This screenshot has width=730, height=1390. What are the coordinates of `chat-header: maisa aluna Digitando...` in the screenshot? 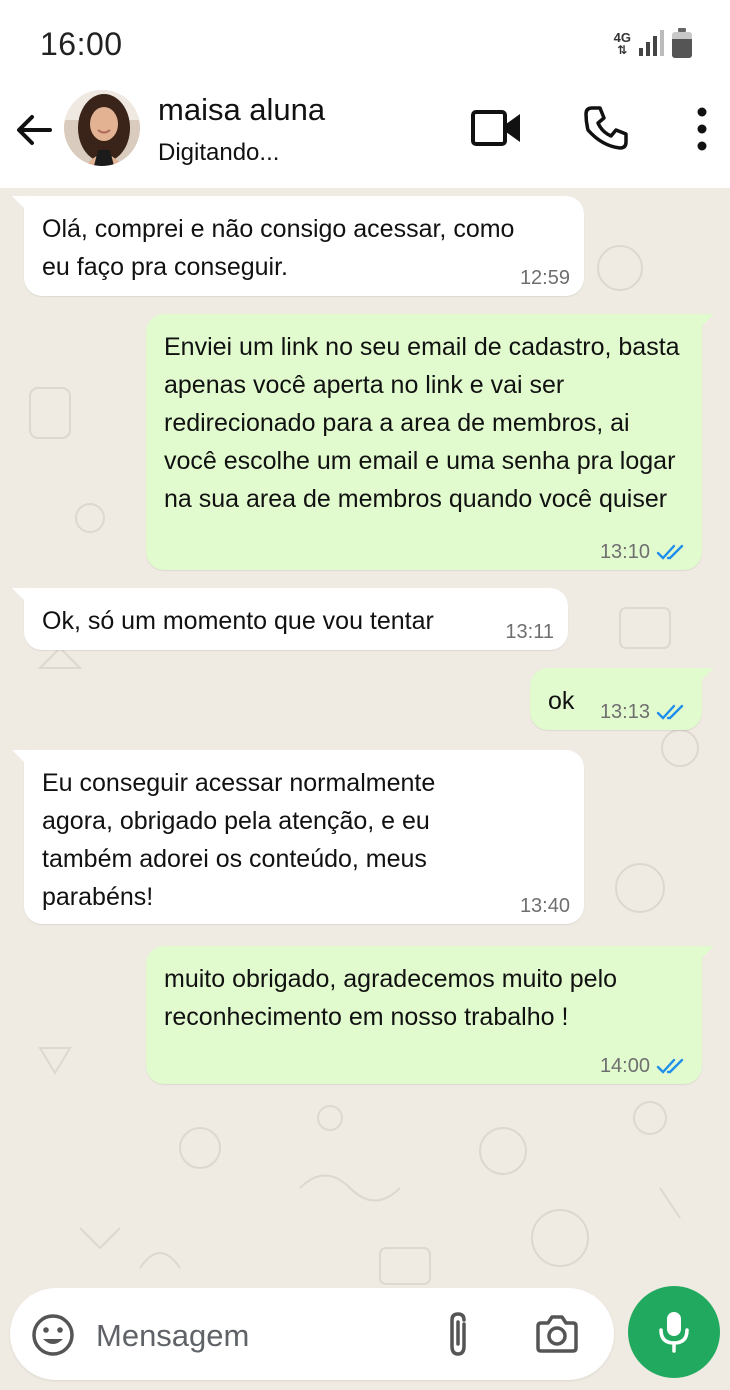 It's located at (365, 138).